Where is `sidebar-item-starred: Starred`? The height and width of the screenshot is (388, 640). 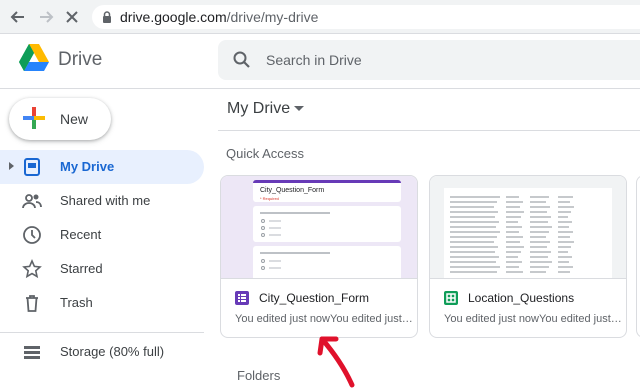
sidebar-item-starred: Starred is located at coordinates (102, 269).